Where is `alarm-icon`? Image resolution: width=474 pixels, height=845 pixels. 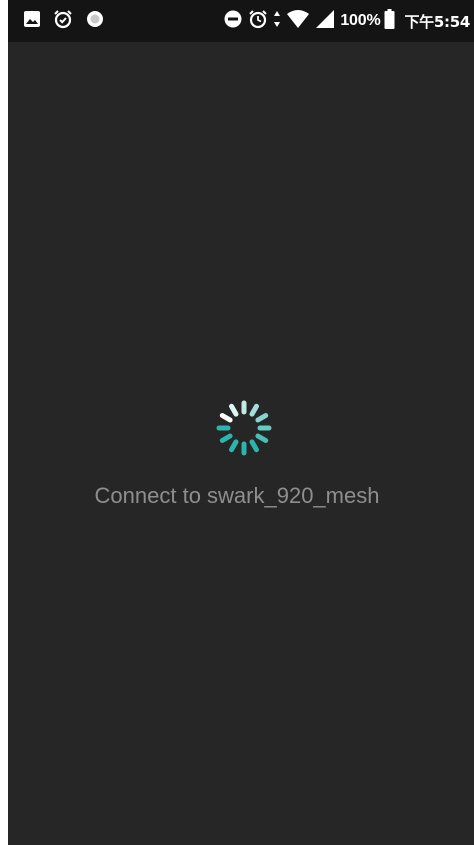
alarm-icon is located at coordinates (258, 21).